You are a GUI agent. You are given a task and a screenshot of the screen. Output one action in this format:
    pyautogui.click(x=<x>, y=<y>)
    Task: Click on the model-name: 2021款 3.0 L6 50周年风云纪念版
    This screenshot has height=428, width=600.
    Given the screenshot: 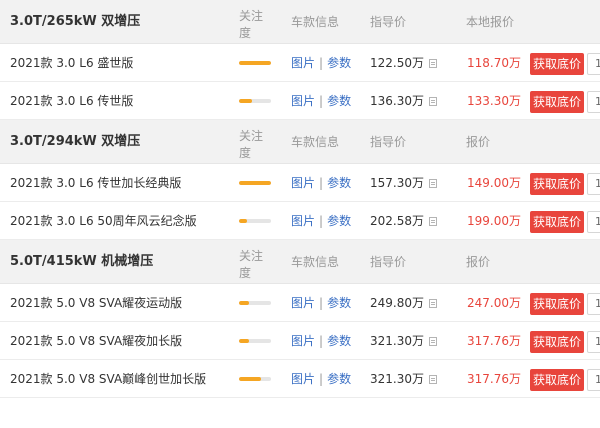 What is the action you would take?
    pyautogui.click(x=103, y=221)
    